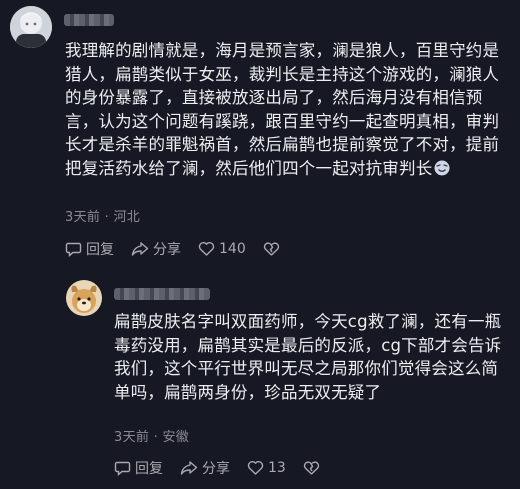 The height and width of the screenshot is (489, 520). What do you see at coordinates (84, 298) in the screenshot?
I see `dog-avatar-icon` at bounding box center [84, 298].